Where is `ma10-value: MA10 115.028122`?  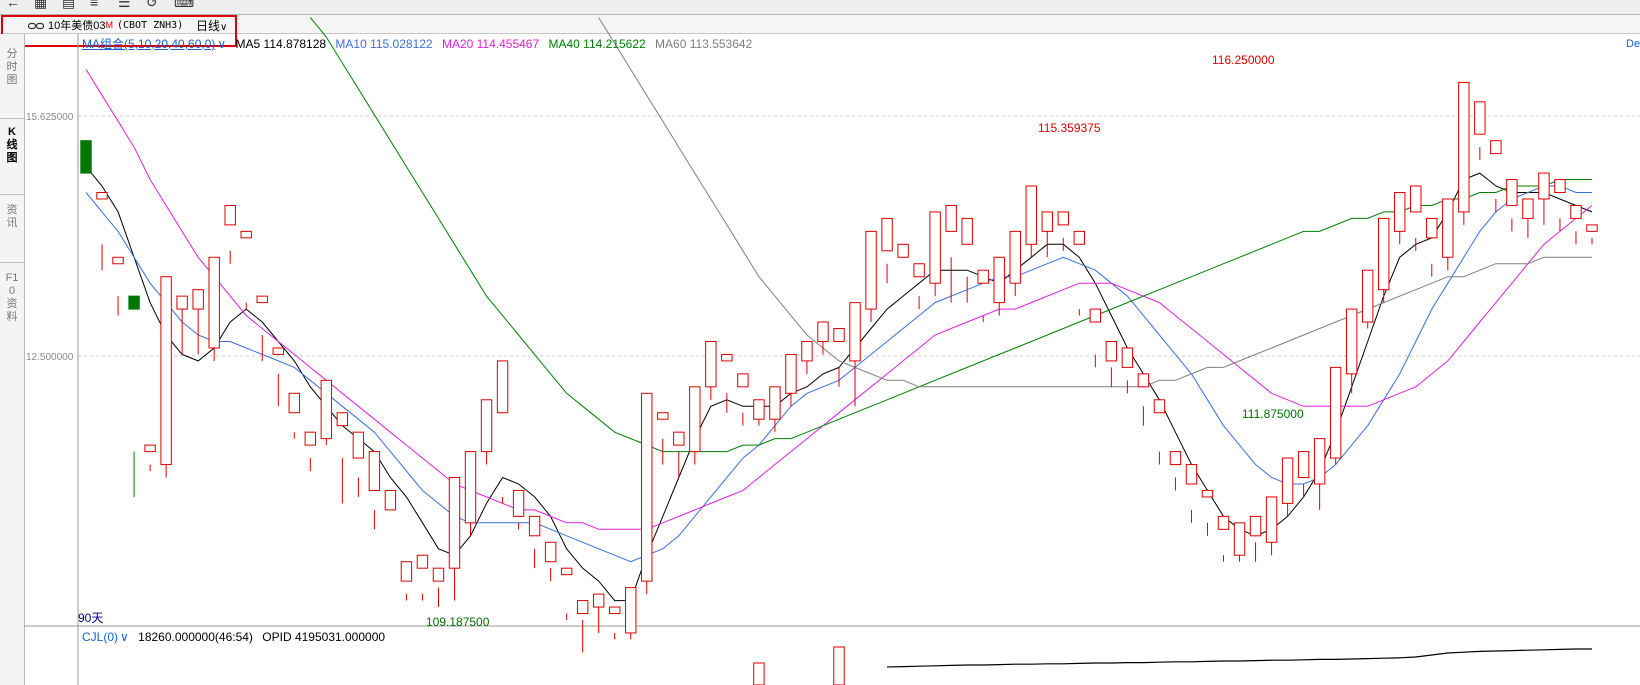 ma10-value: MA10 115.028122 is located at coordinates (384, 44).